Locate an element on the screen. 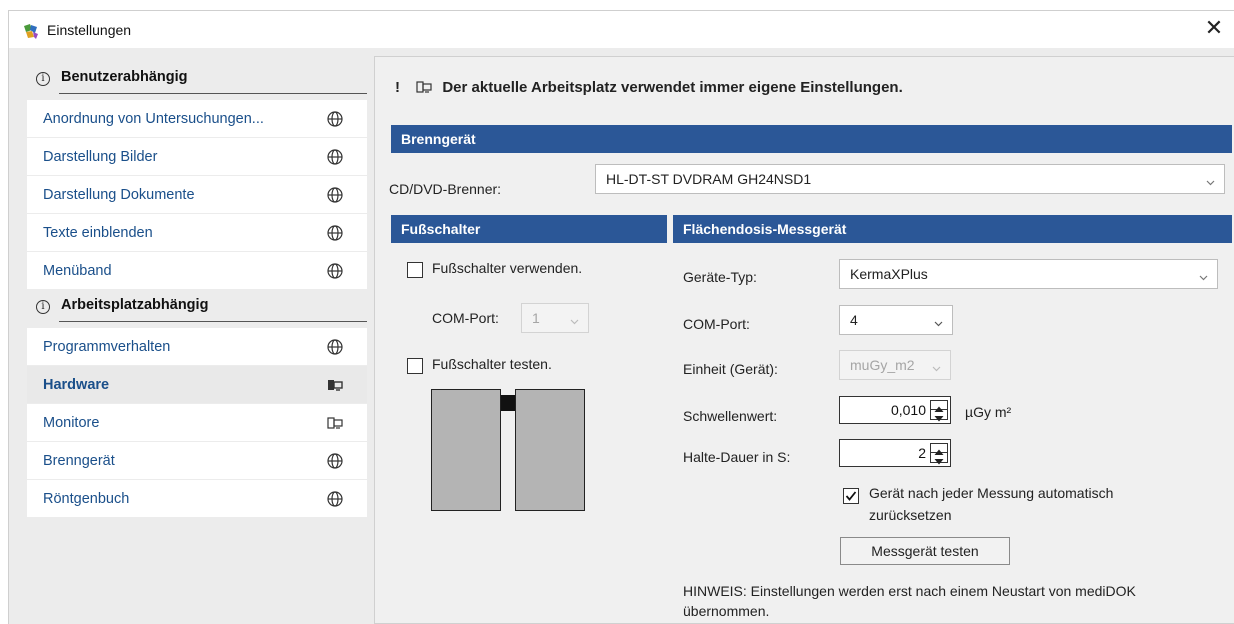  footswitch-pedal-indicator is located at coordinates (508, 404).